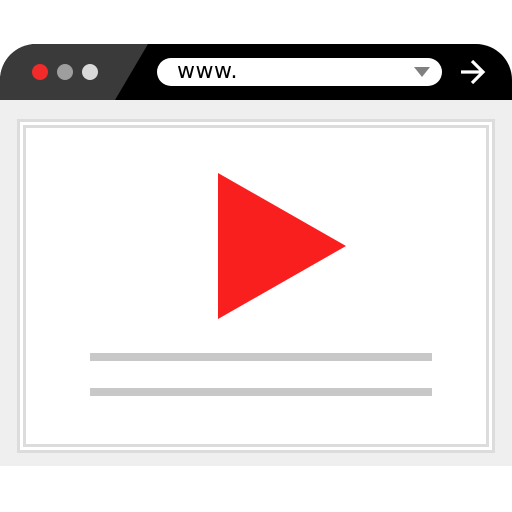  I want to click on browser-tab, so click(74, 72).